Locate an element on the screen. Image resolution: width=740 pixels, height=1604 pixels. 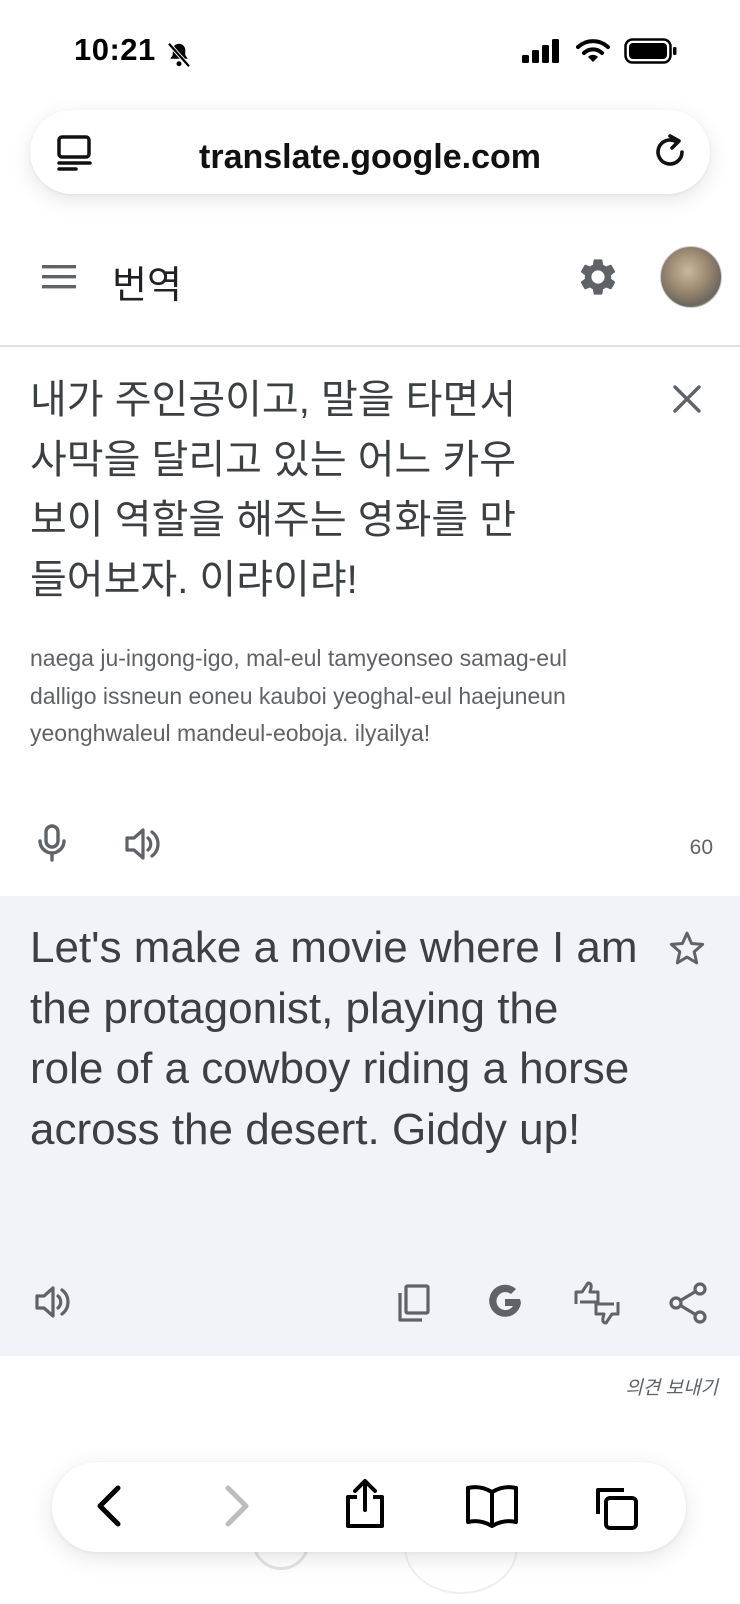
avatar is located at coordinates (691, 277).